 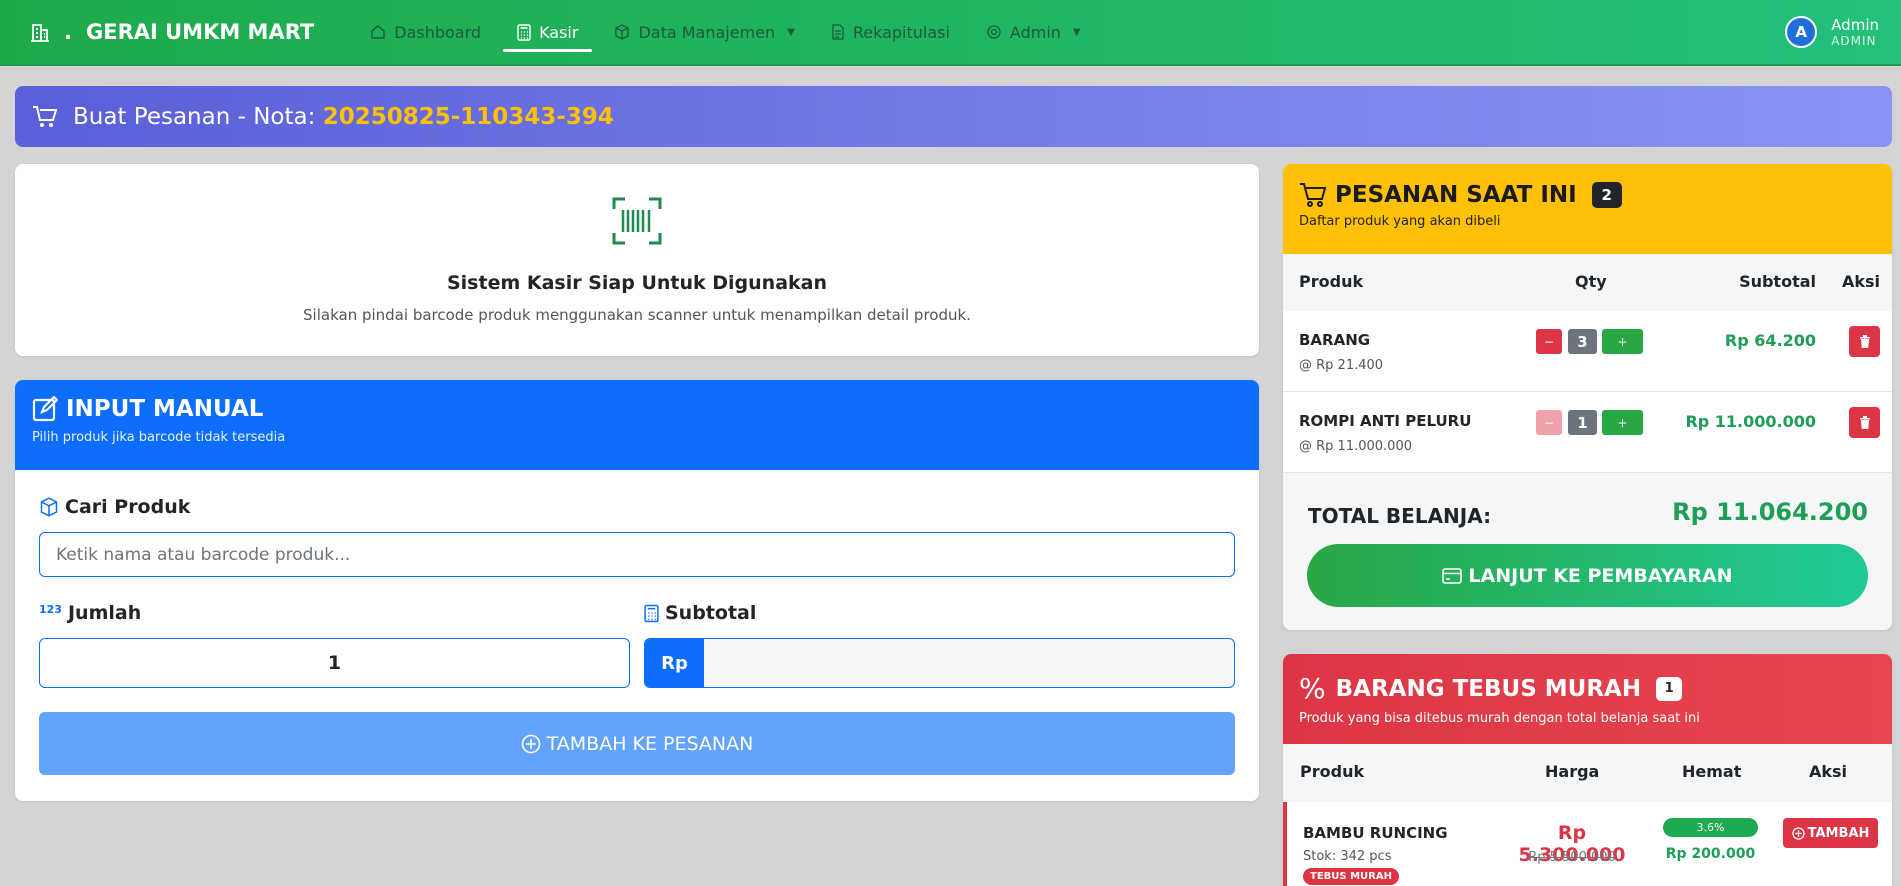 What do you see at coordinates (1332, 771) in the screenshot?
I see `tebus-col-product: Produk` at bounding box center [1332, 771].